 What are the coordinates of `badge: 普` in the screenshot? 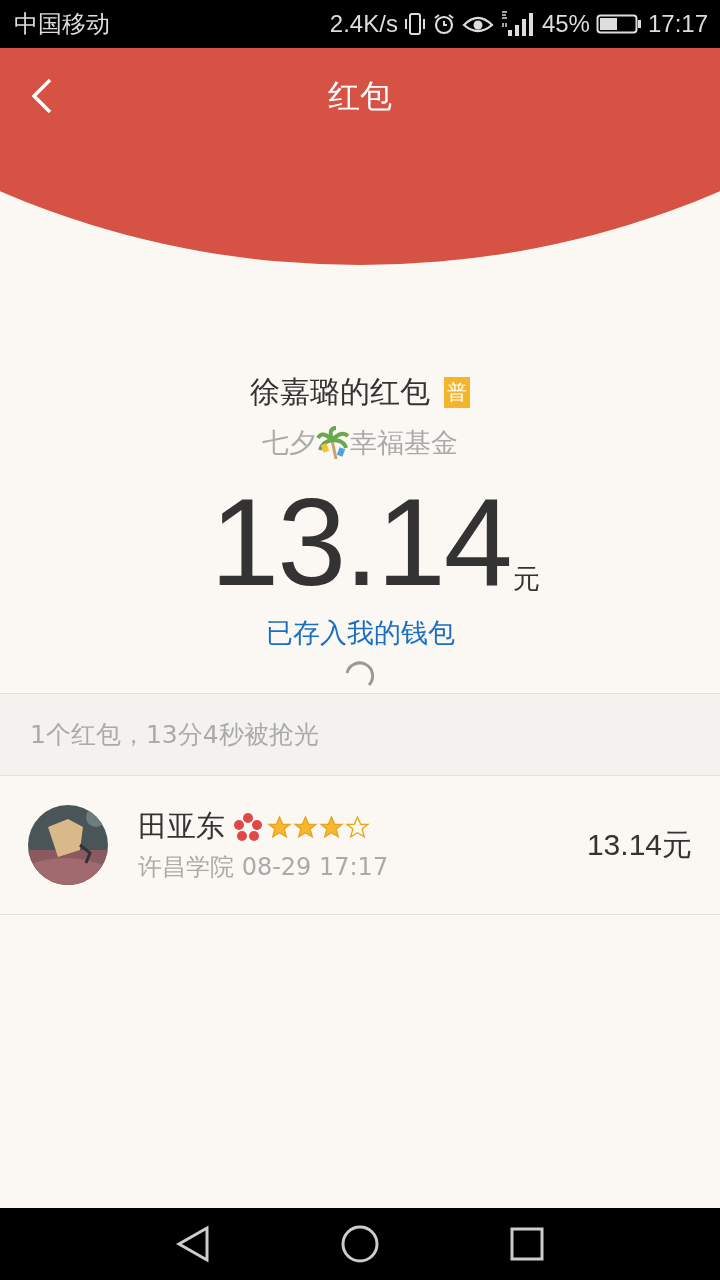 It's located at (457, 392).